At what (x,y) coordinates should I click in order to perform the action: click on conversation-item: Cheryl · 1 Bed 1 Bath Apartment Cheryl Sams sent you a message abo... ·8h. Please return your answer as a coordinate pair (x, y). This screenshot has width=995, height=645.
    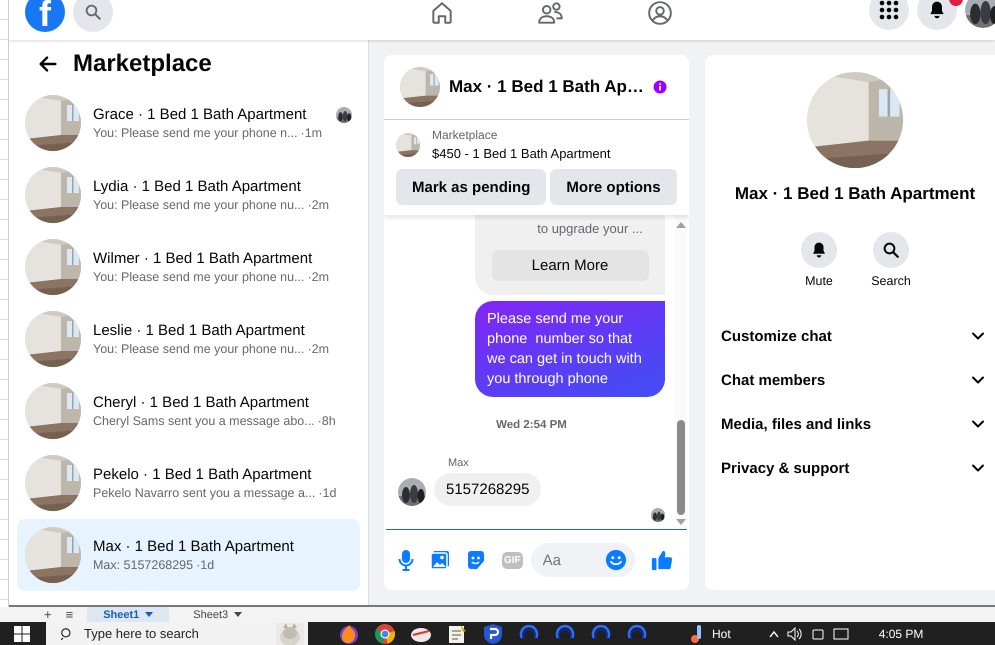
    Looking at the image, I should click on (188, 411).